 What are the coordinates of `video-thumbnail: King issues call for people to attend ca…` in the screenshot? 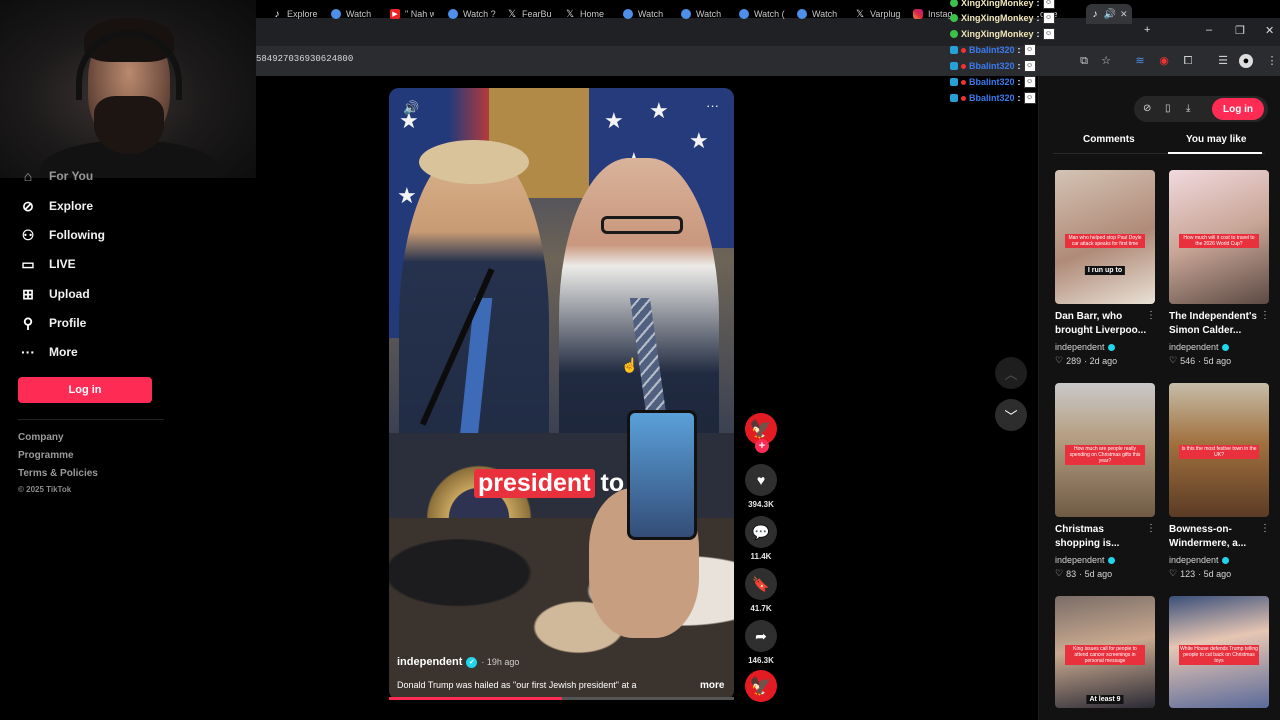 It's located at (1105, 652).